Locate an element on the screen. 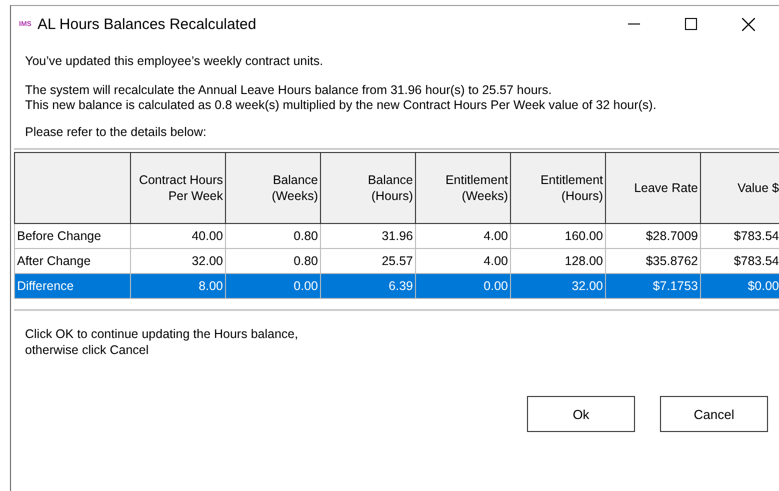 The image size is (779, 491). column-header: Entitlement (Weeks) is located at coordinates (476, 188).